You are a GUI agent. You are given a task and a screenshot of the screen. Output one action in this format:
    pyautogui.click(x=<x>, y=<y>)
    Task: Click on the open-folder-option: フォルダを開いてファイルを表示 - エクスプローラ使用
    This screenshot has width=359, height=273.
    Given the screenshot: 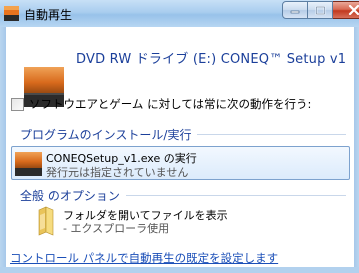 What is the action you would take?
    pyautogui.click(x=180, y=221)
    